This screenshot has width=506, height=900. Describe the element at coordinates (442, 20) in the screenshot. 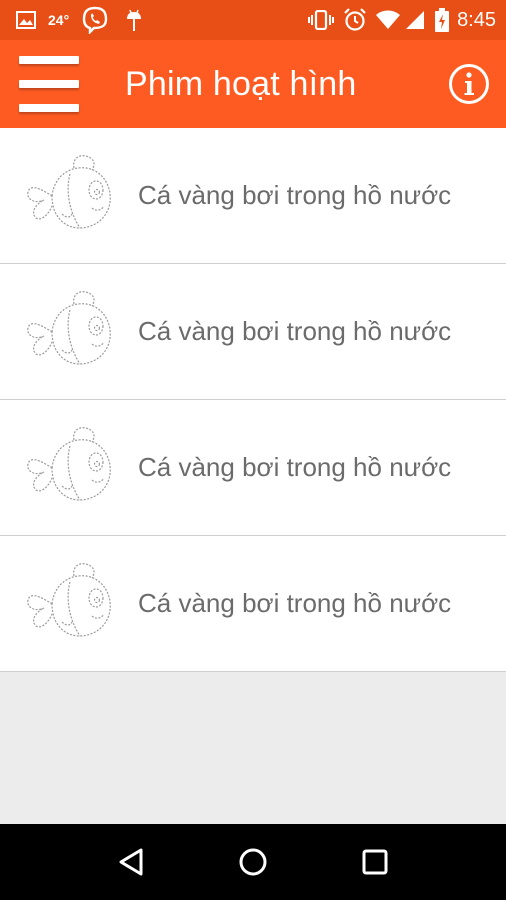

I see `battery-charging-icon` at that location.